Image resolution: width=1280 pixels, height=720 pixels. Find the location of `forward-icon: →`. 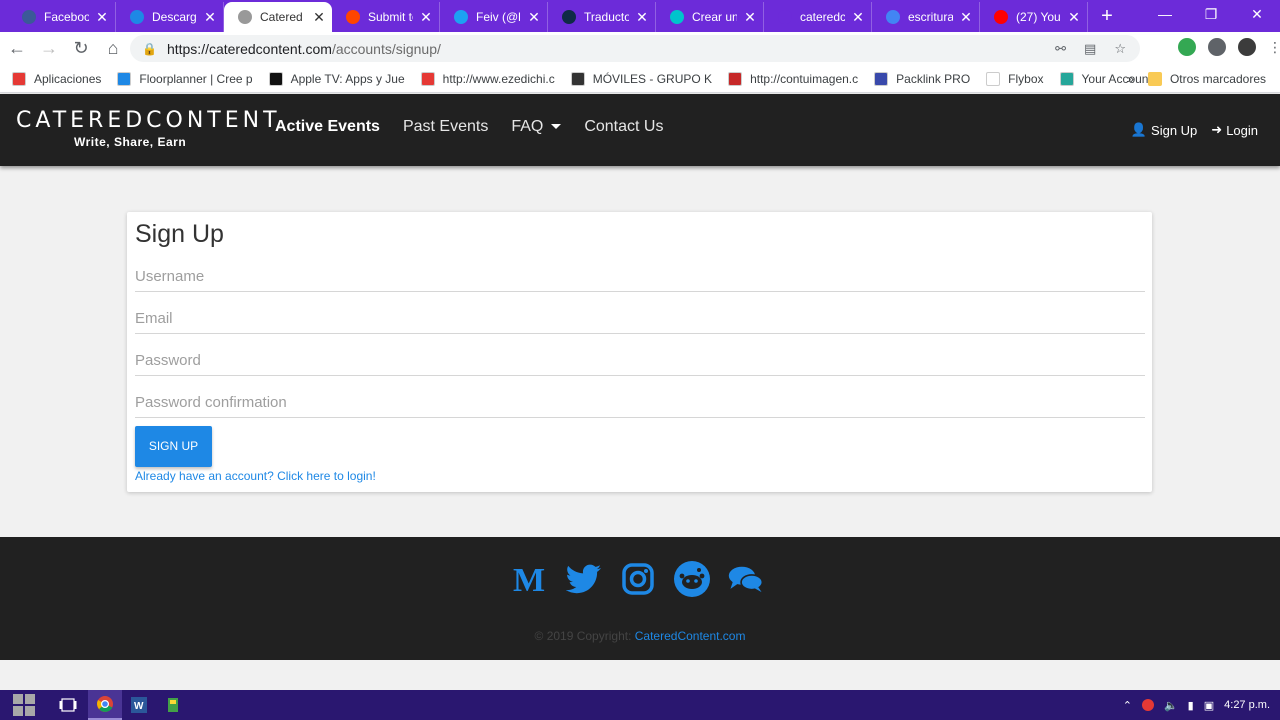

forward-icon: → is located at coordinates (49, 48).